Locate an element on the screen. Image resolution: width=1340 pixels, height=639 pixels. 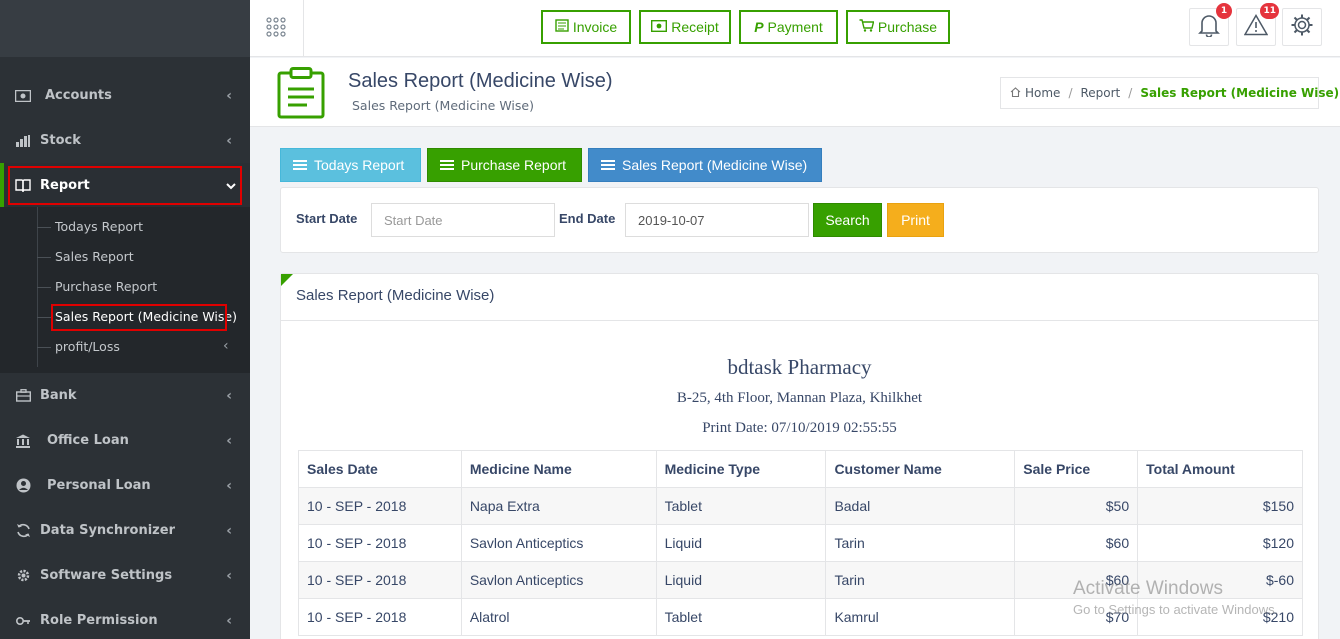
clipboard-icon is located at coordinates (301, 93).